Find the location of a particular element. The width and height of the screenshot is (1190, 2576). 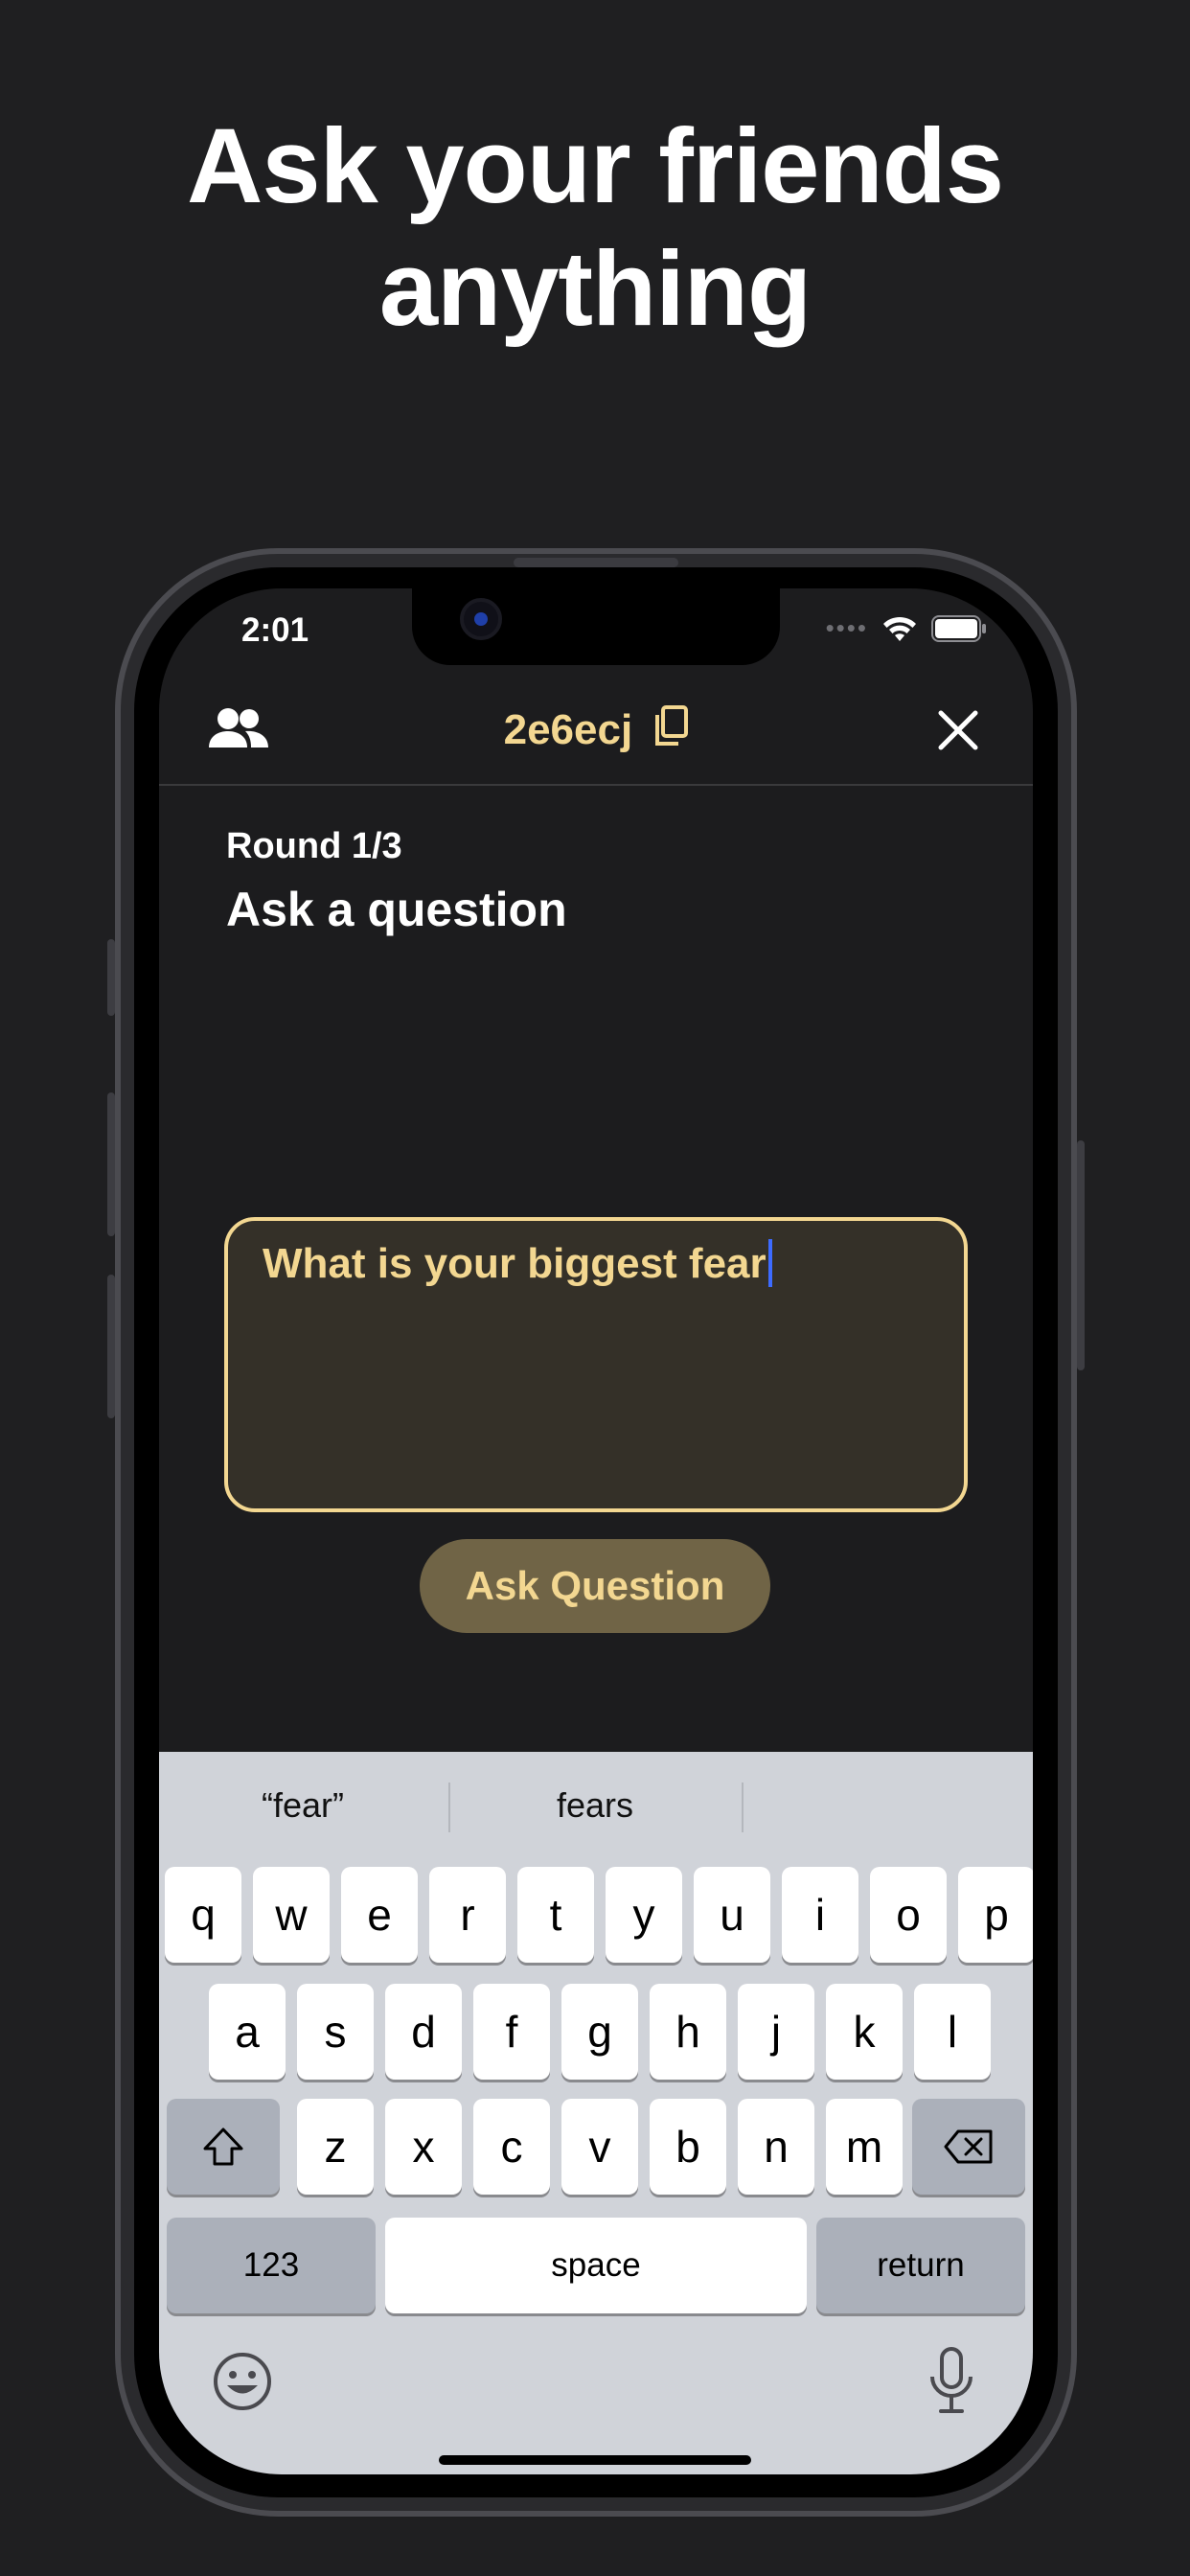

question-input: What is your biggest fear is located at coordinates (596, 1364).